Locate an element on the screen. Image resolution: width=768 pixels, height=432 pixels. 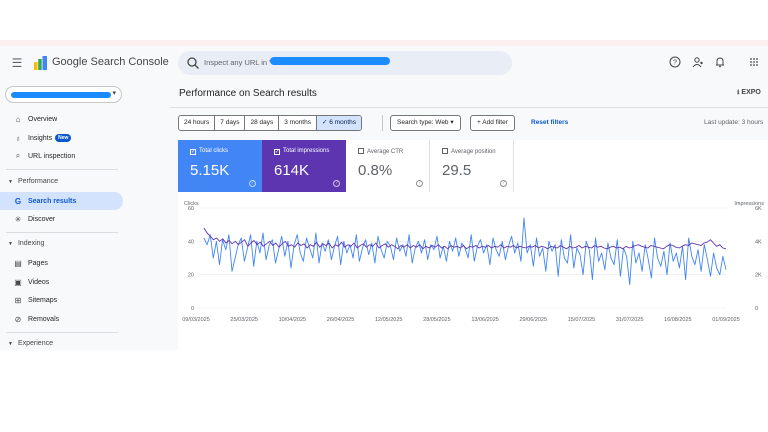
metric-card-impressions: ✓ Total impressions 614K ? is located at coordinates (304, 166).